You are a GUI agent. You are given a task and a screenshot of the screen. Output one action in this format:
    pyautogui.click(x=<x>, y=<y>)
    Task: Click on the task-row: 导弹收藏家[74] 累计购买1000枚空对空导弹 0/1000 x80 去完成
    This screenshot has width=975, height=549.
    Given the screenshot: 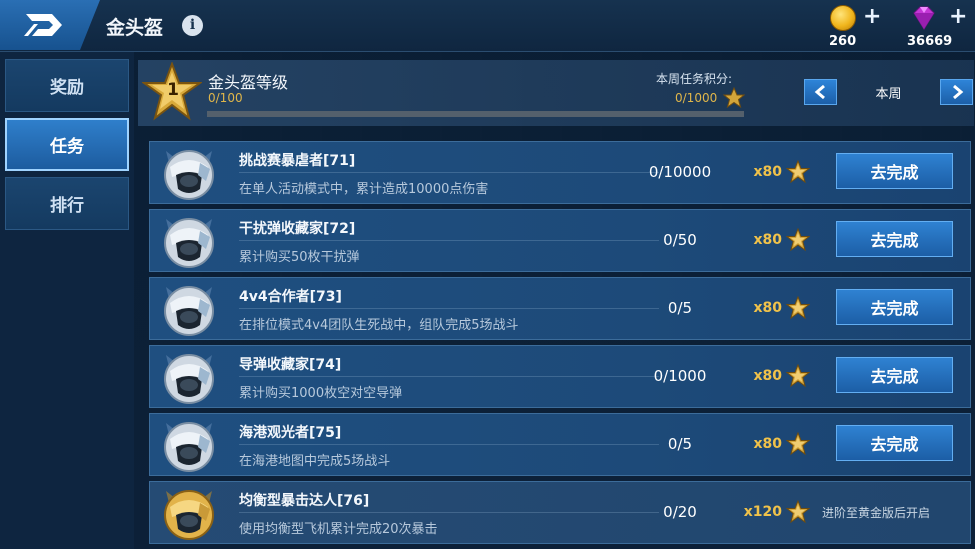 What is the action you would take?
    pyautogui.click(x=560, y=376)
    